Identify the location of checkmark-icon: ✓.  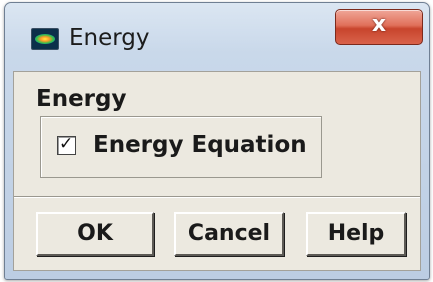
(66, 144).